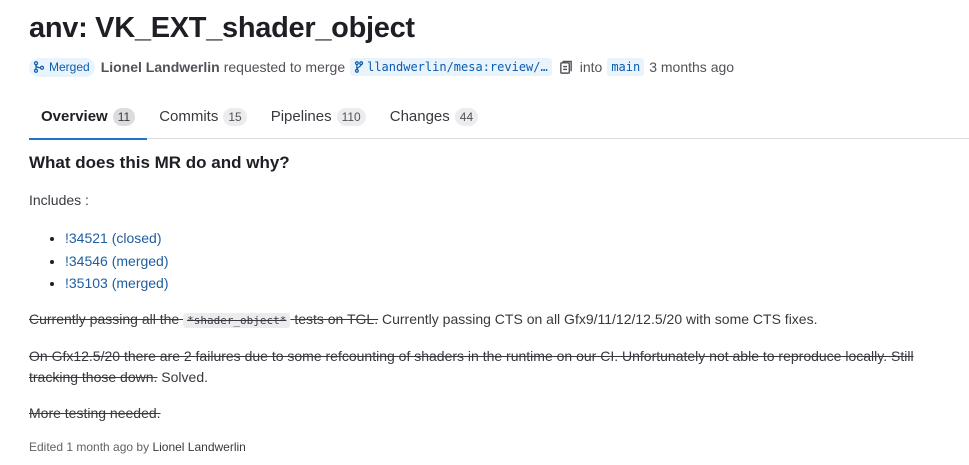 The image size is (969, 465). Describe the element at coordinates (39, 67) in the screenshot. I see `merge-icon` at that location.